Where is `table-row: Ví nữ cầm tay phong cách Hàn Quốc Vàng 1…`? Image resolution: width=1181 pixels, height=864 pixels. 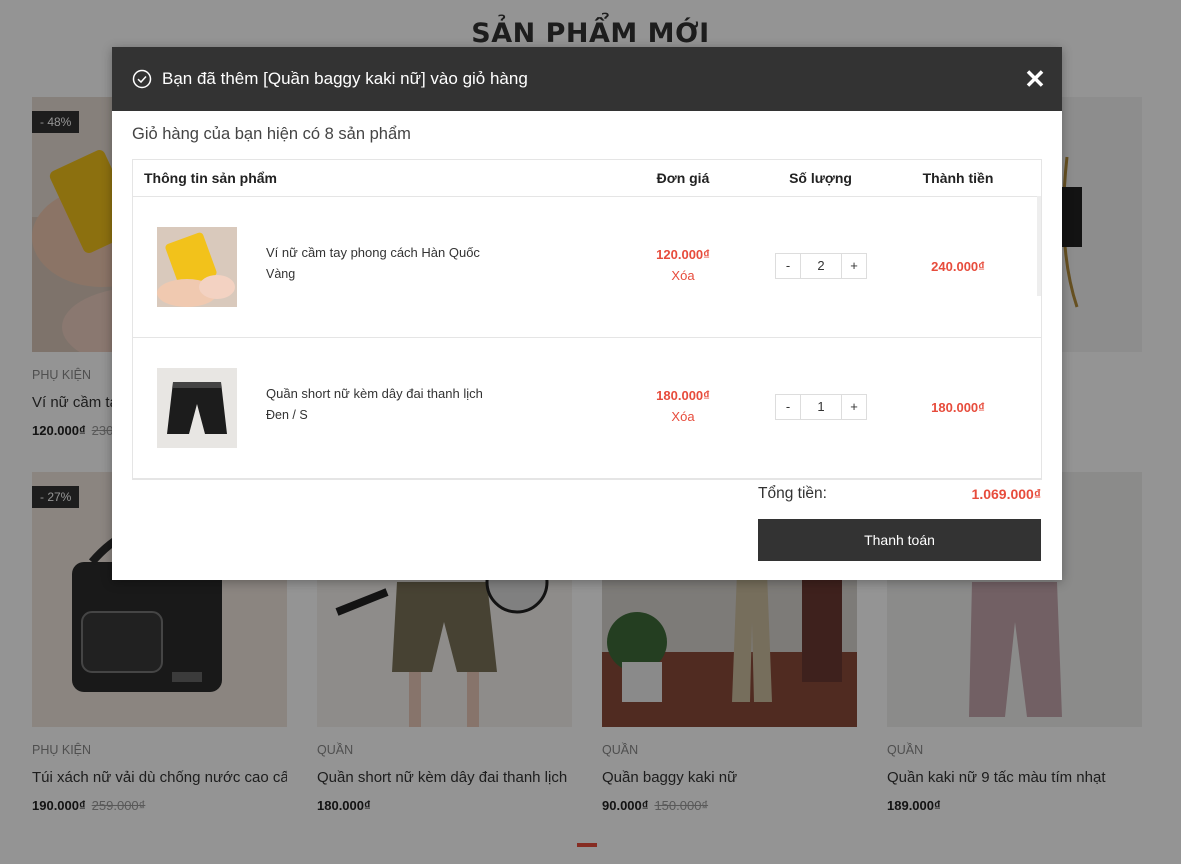
table-row: Ví nữ cầm tay phong cách Hàn Quốc Vàng 1… is located at coordinates (587, 267).